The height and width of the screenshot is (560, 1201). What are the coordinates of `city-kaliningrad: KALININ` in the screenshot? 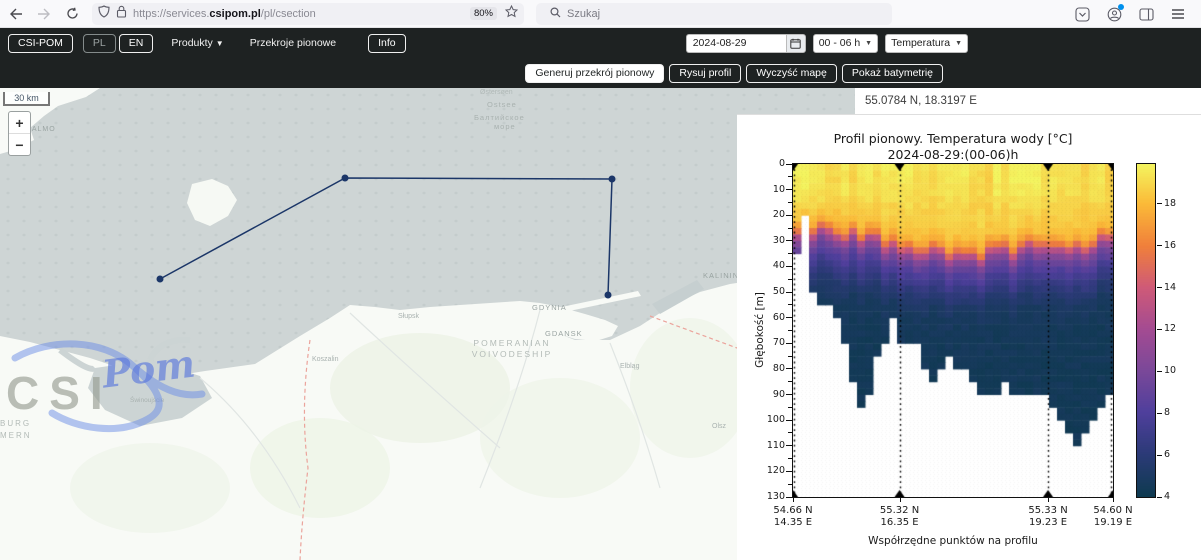 It's located at (721, 275).